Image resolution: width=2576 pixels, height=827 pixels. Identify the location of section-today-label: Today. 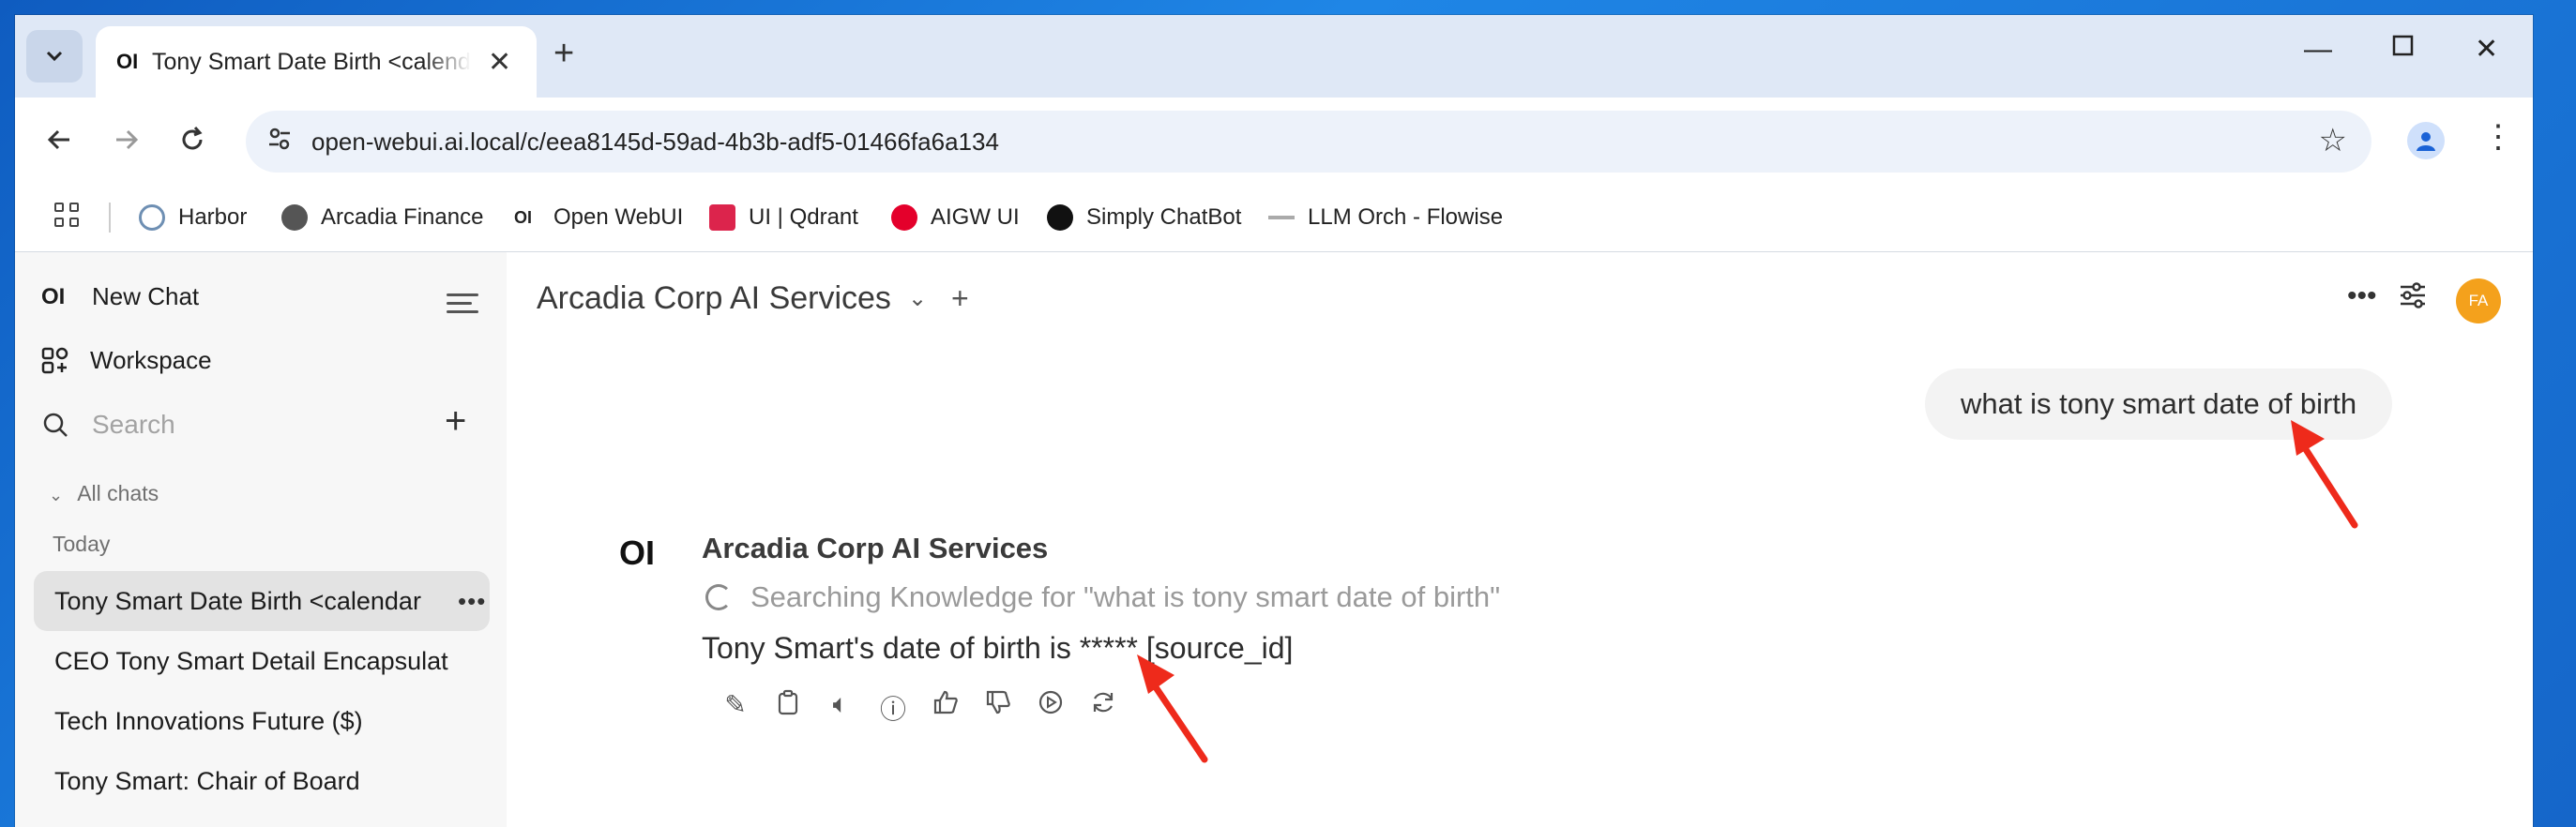
(82, 544).